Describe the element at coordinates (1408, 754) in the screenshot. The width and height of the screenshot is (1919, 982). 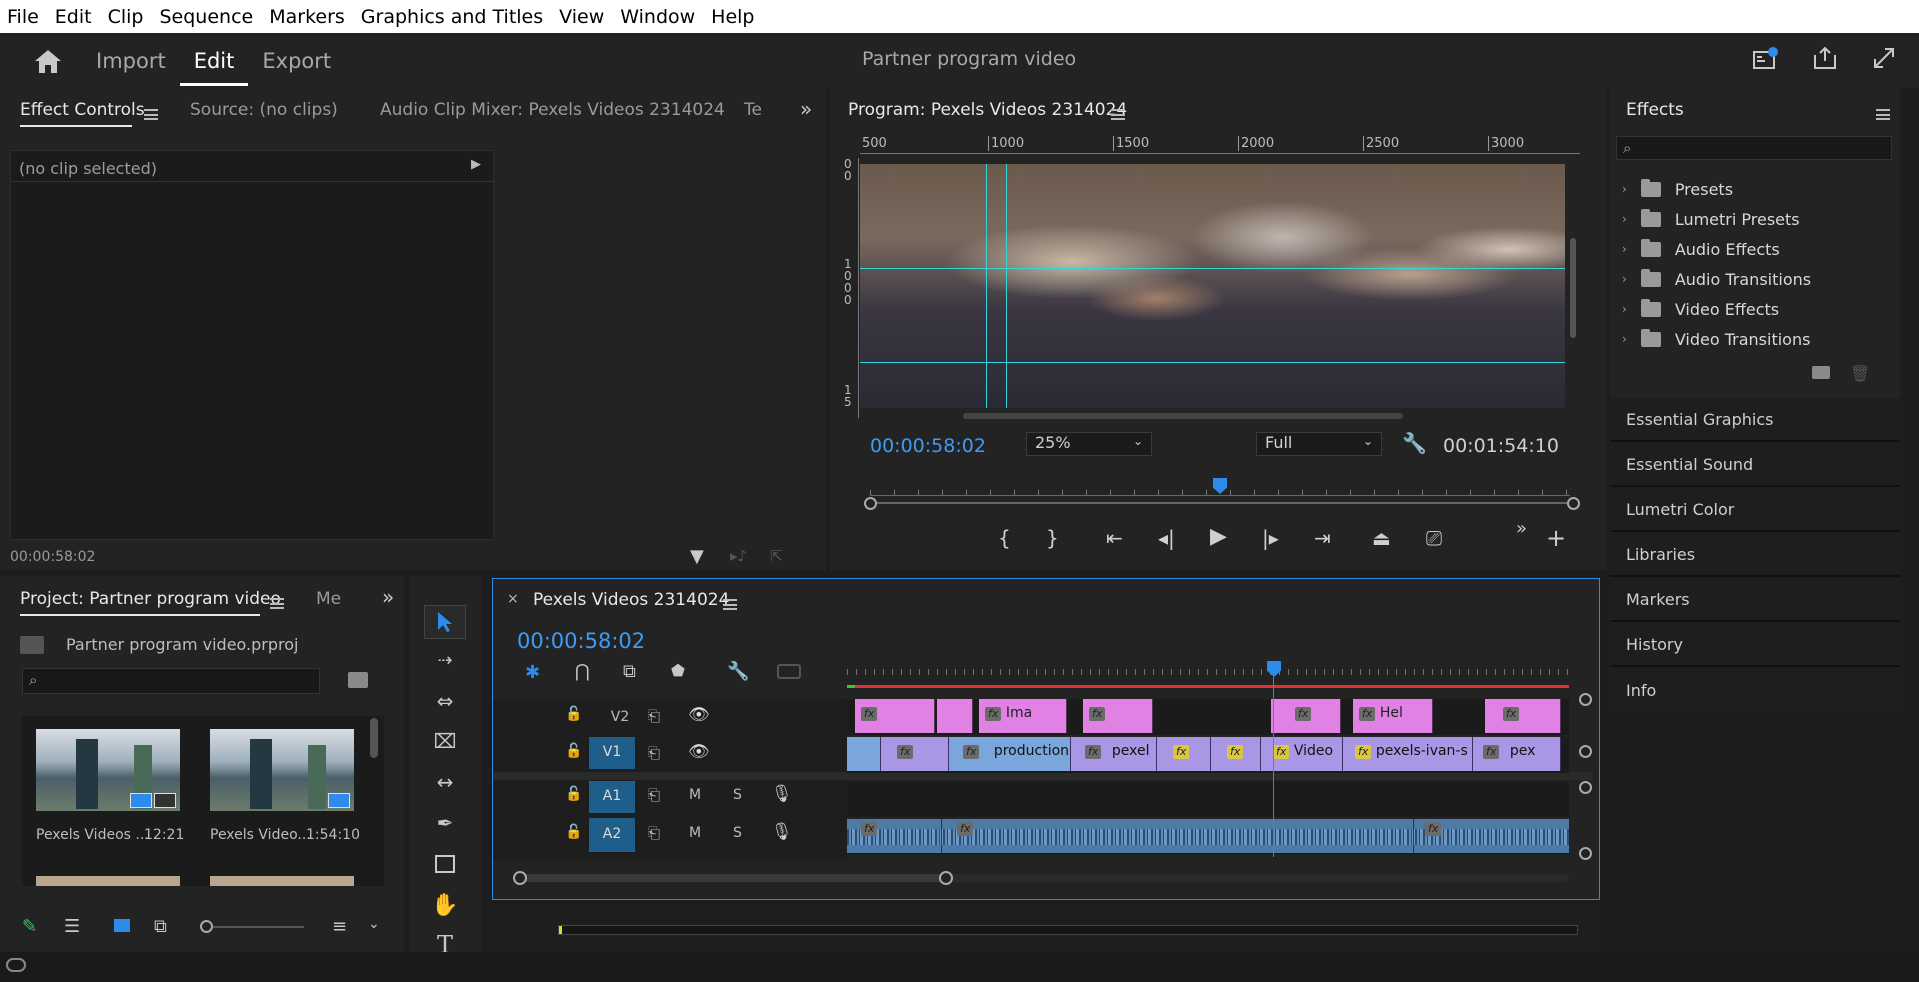
I see `v1-clip: fx pexels-ivan-s` at that location.